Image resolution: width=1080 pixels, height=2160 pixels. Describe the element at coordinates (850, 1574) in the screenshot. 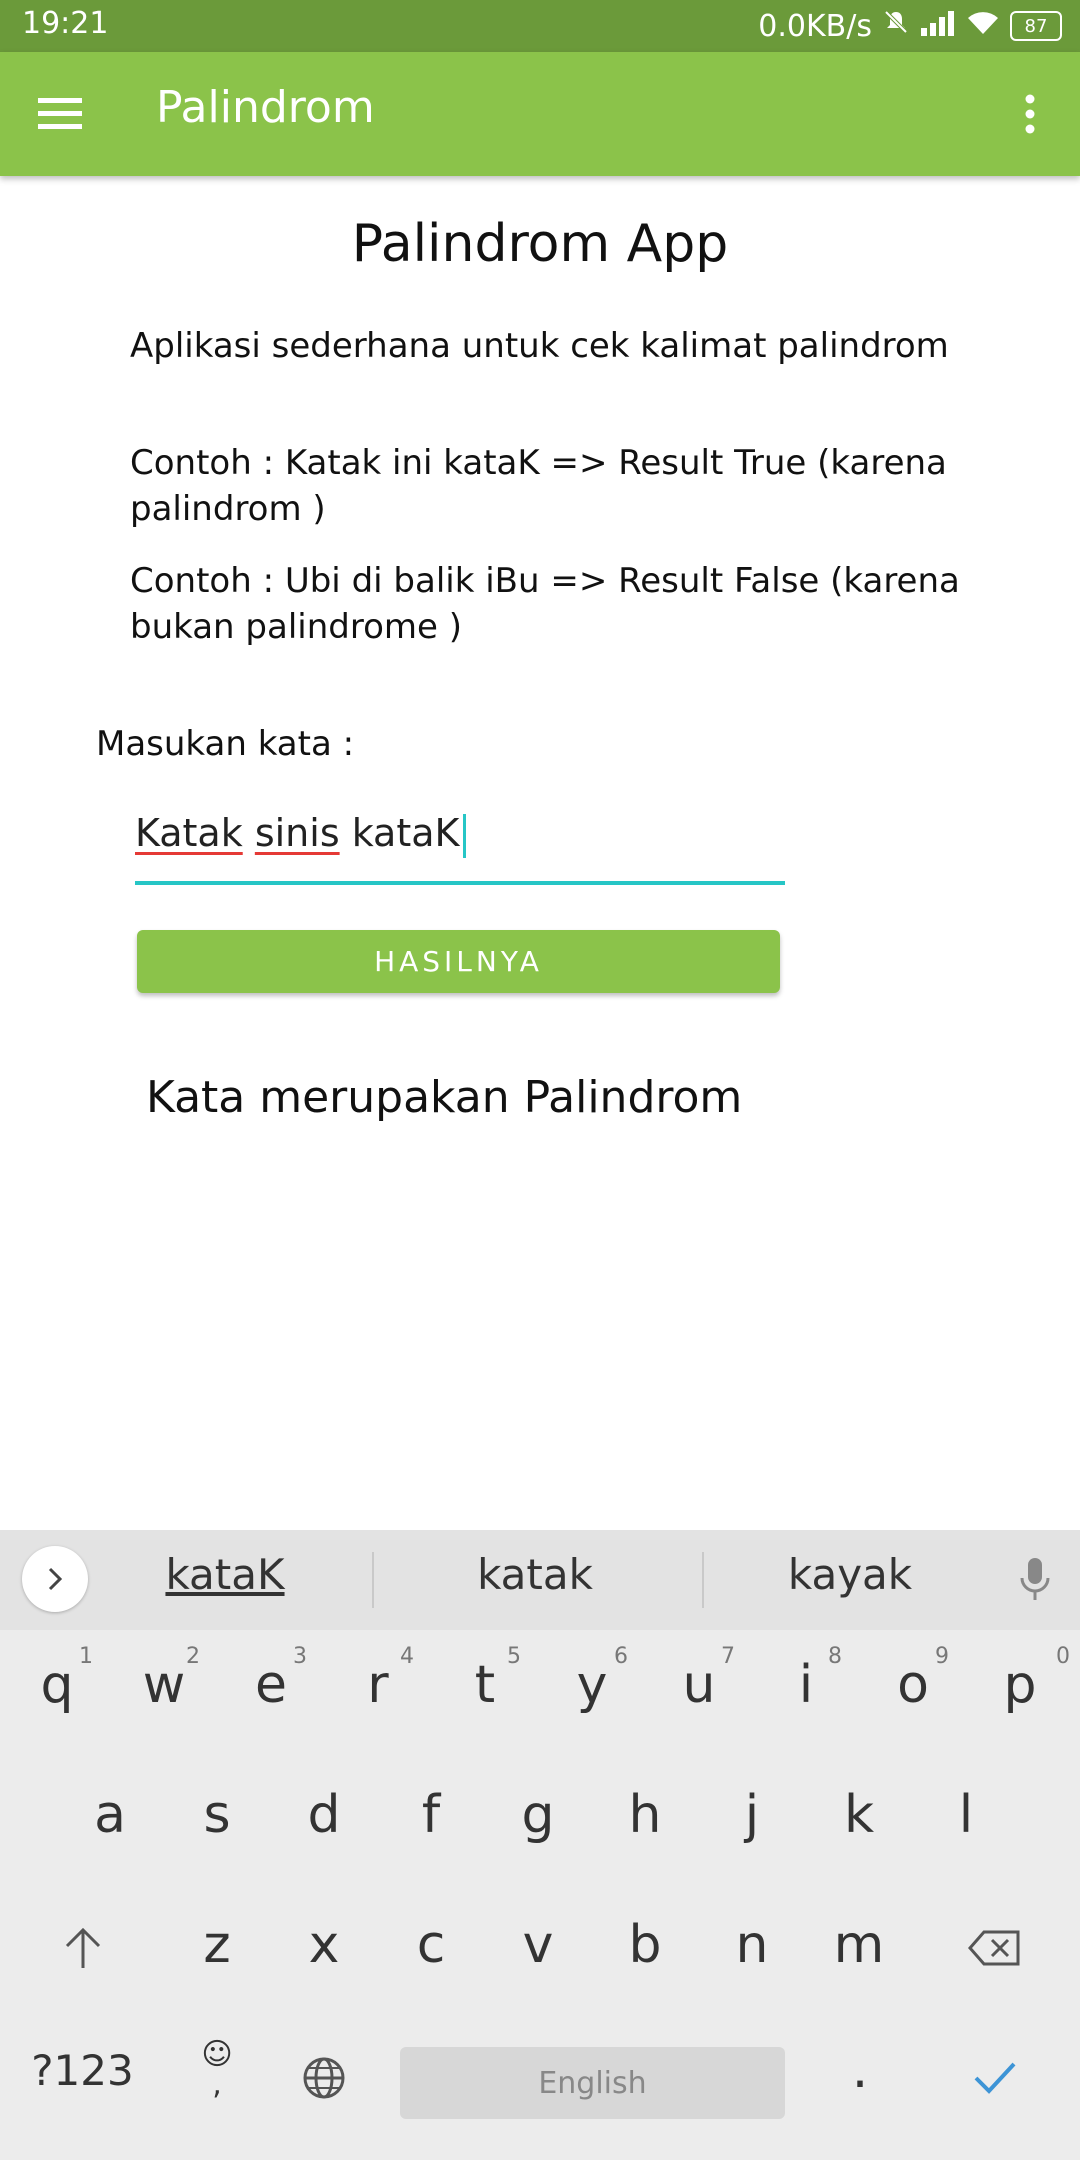

I see `suggestion-3: kayak` at that location.